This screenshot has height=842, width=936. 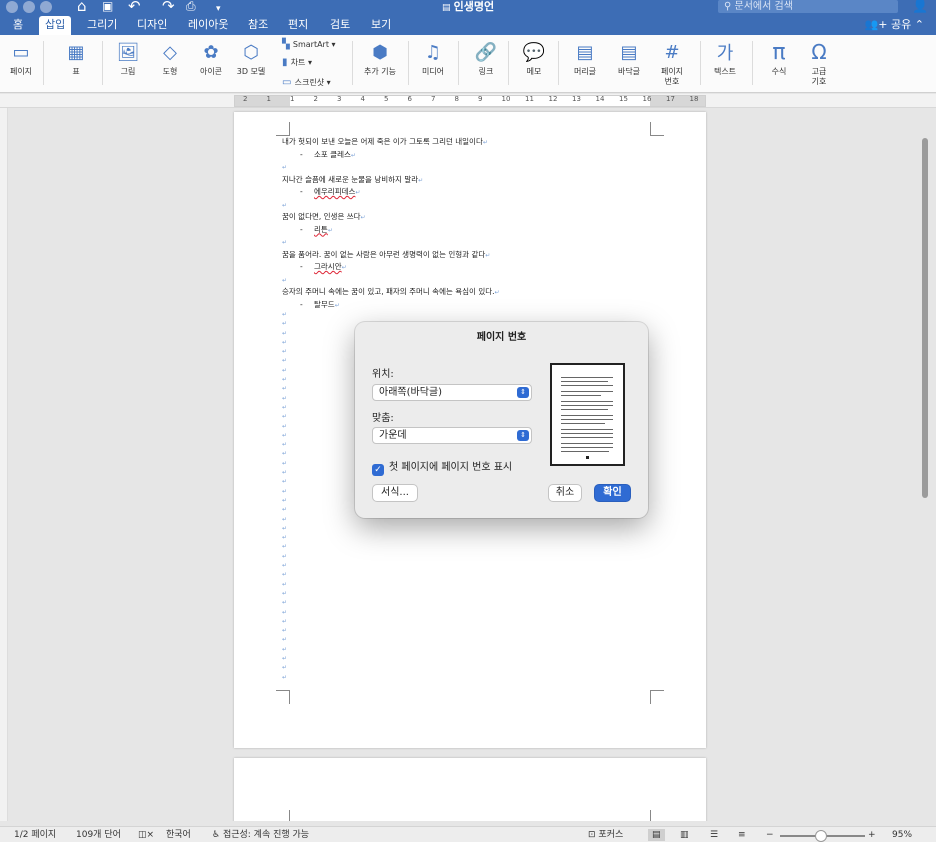 I want to click on ruler-number: 11, so click(x=529, y=99).